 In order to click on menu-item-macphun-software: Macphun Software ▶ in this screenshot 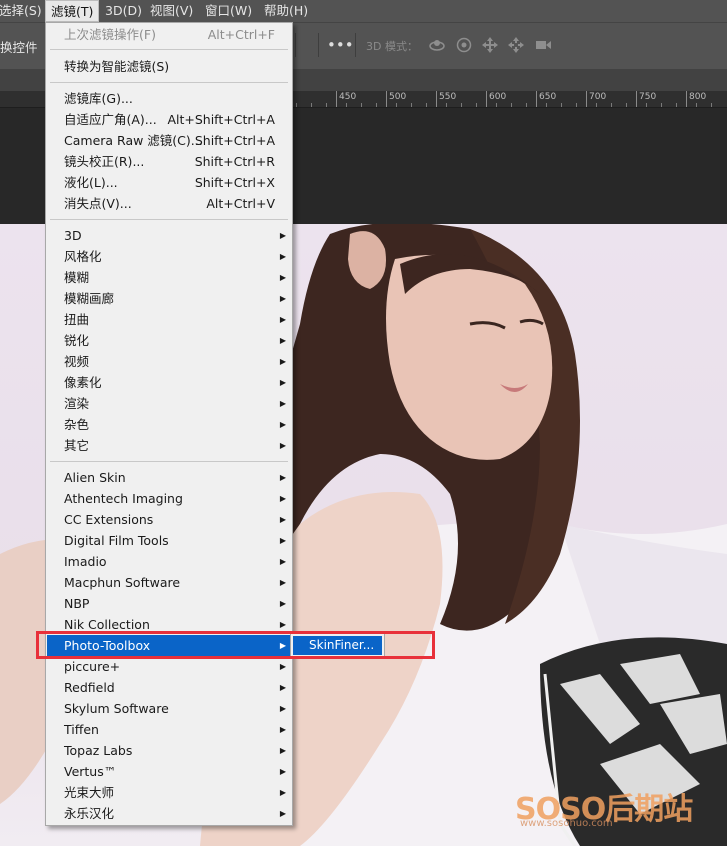, I will do `click(169, 582)`.